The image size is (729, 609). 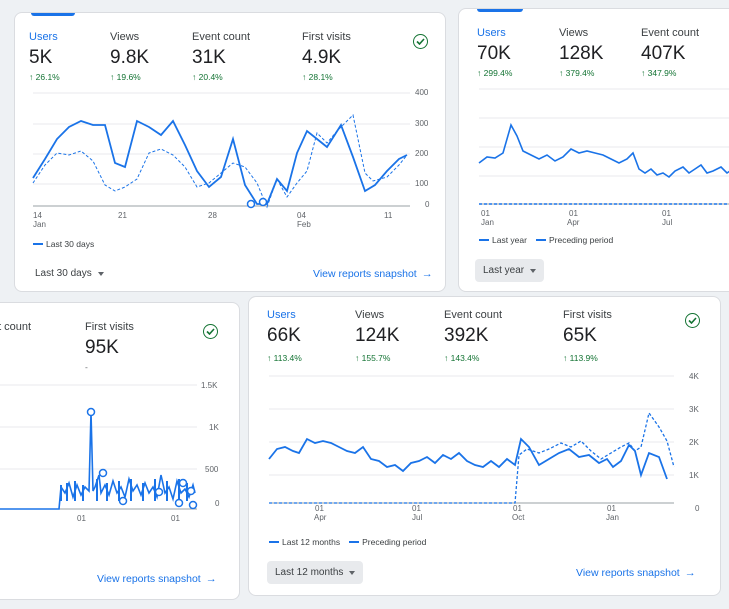 What do you see at coordinates (694, 475) in the screenshot?
I see `y-tick-label: 1K` at bounding box center [694, 475].